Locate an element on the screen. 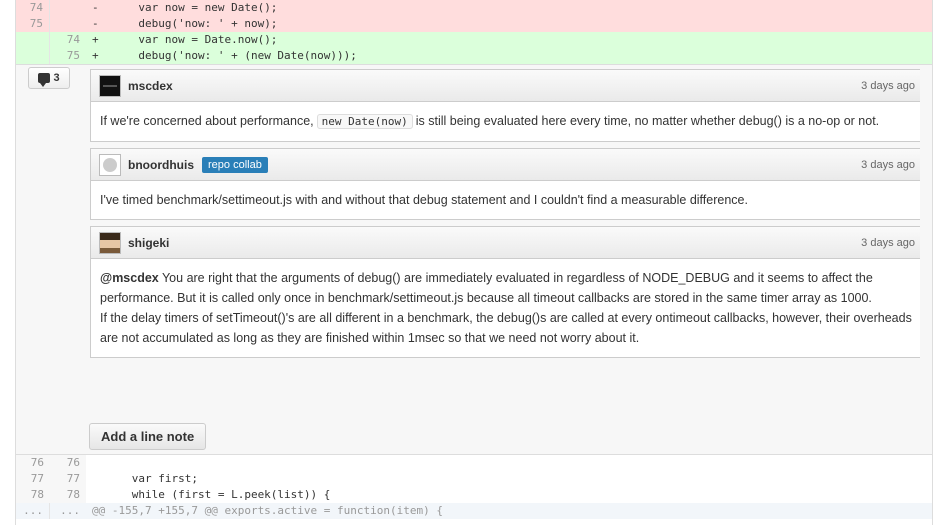 Image resolution: width=945 pixels, height=525 pixels. comment-header: mscdex 3 days ago is located at coordinates (507, 86).